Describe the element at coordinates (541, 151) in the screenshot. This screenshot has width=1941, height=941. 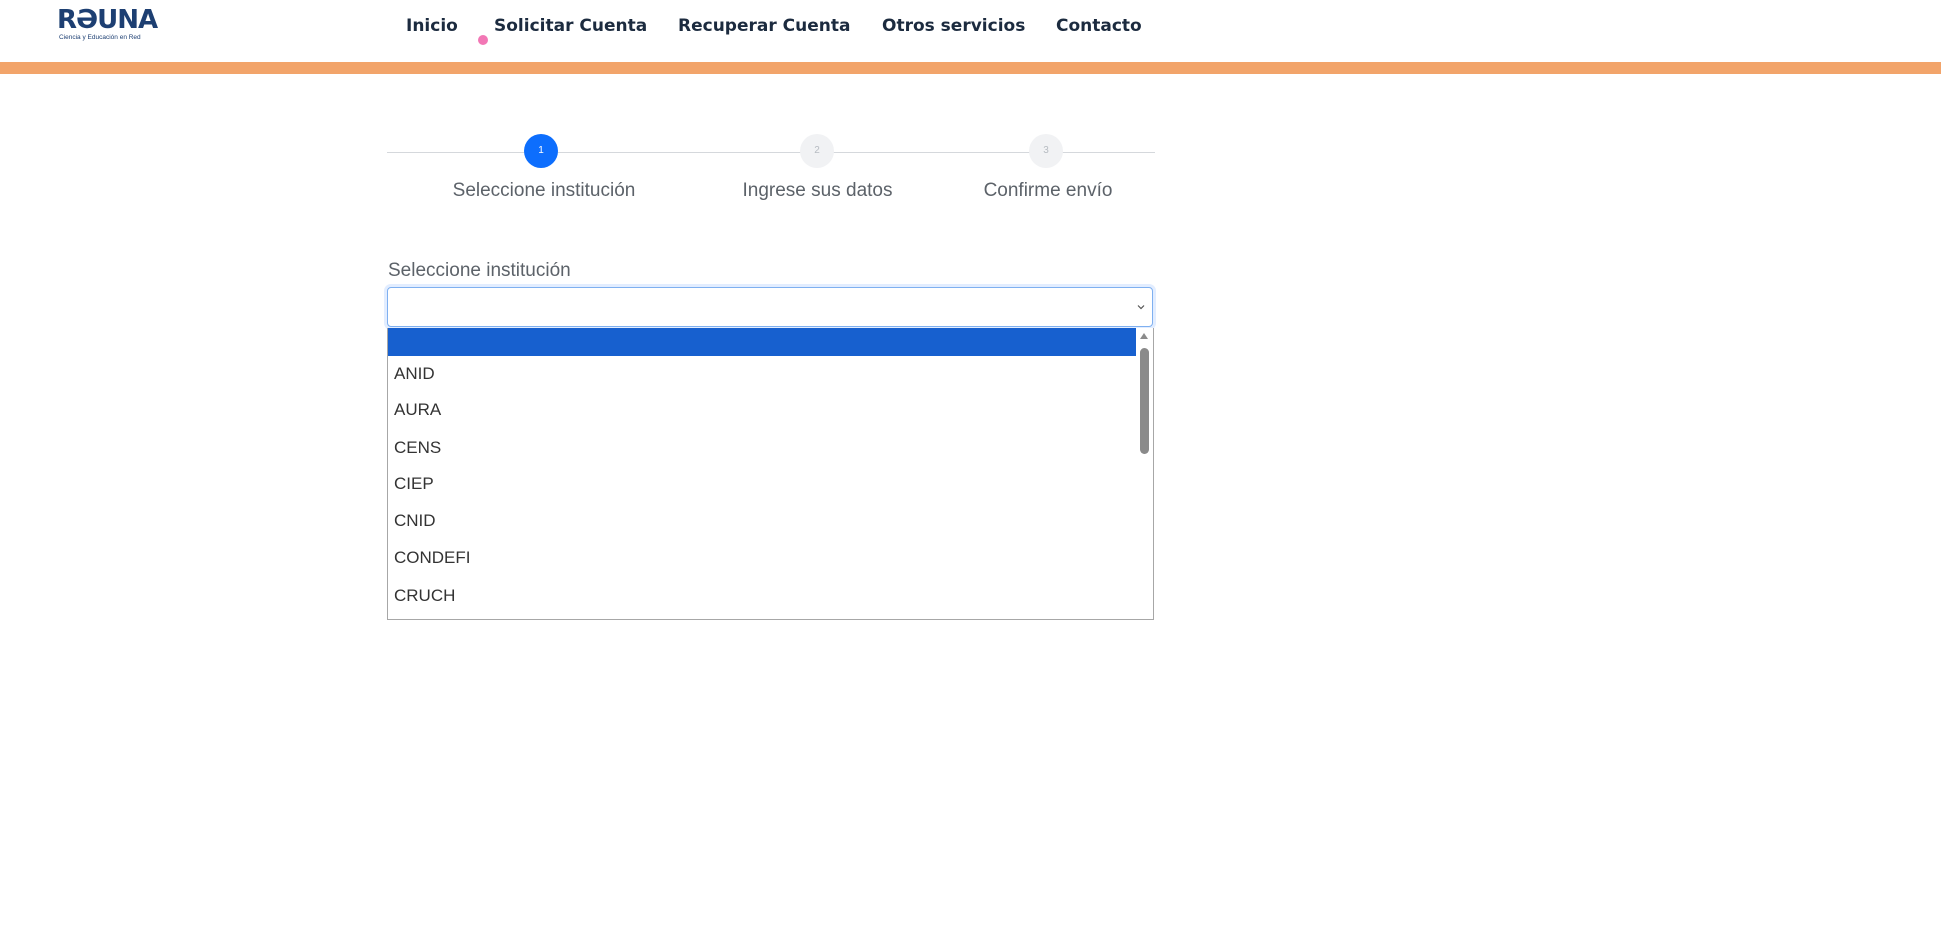
I see `step-1-circle: 1` at that location.